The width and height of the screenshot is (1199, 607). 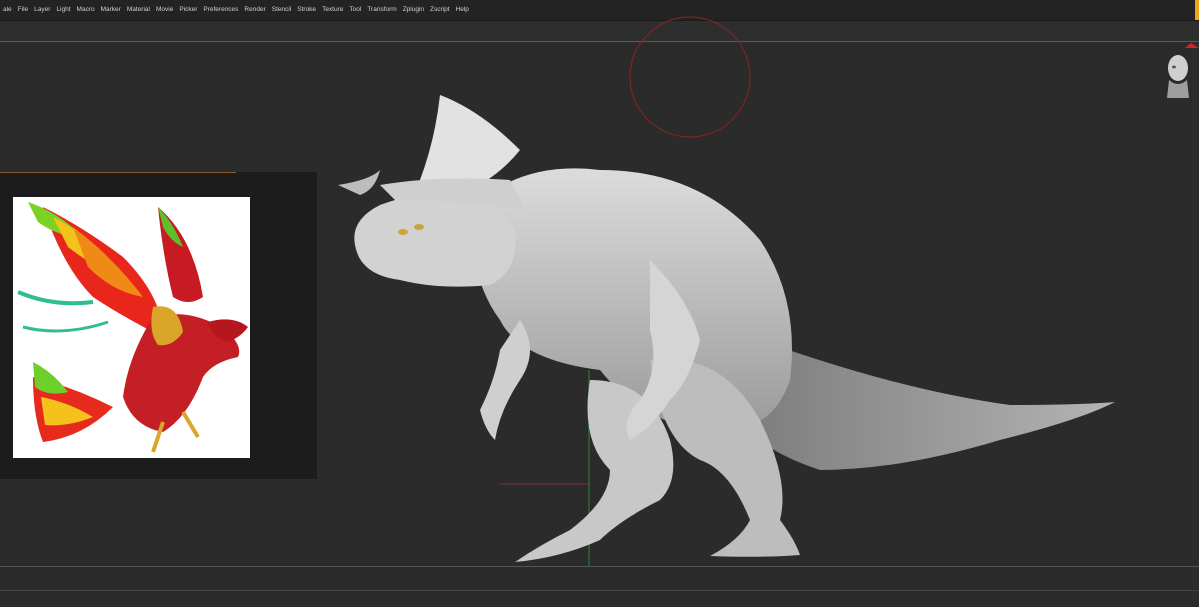 I want to click on bottom-shelf-divider, so click(x=599, y=566).